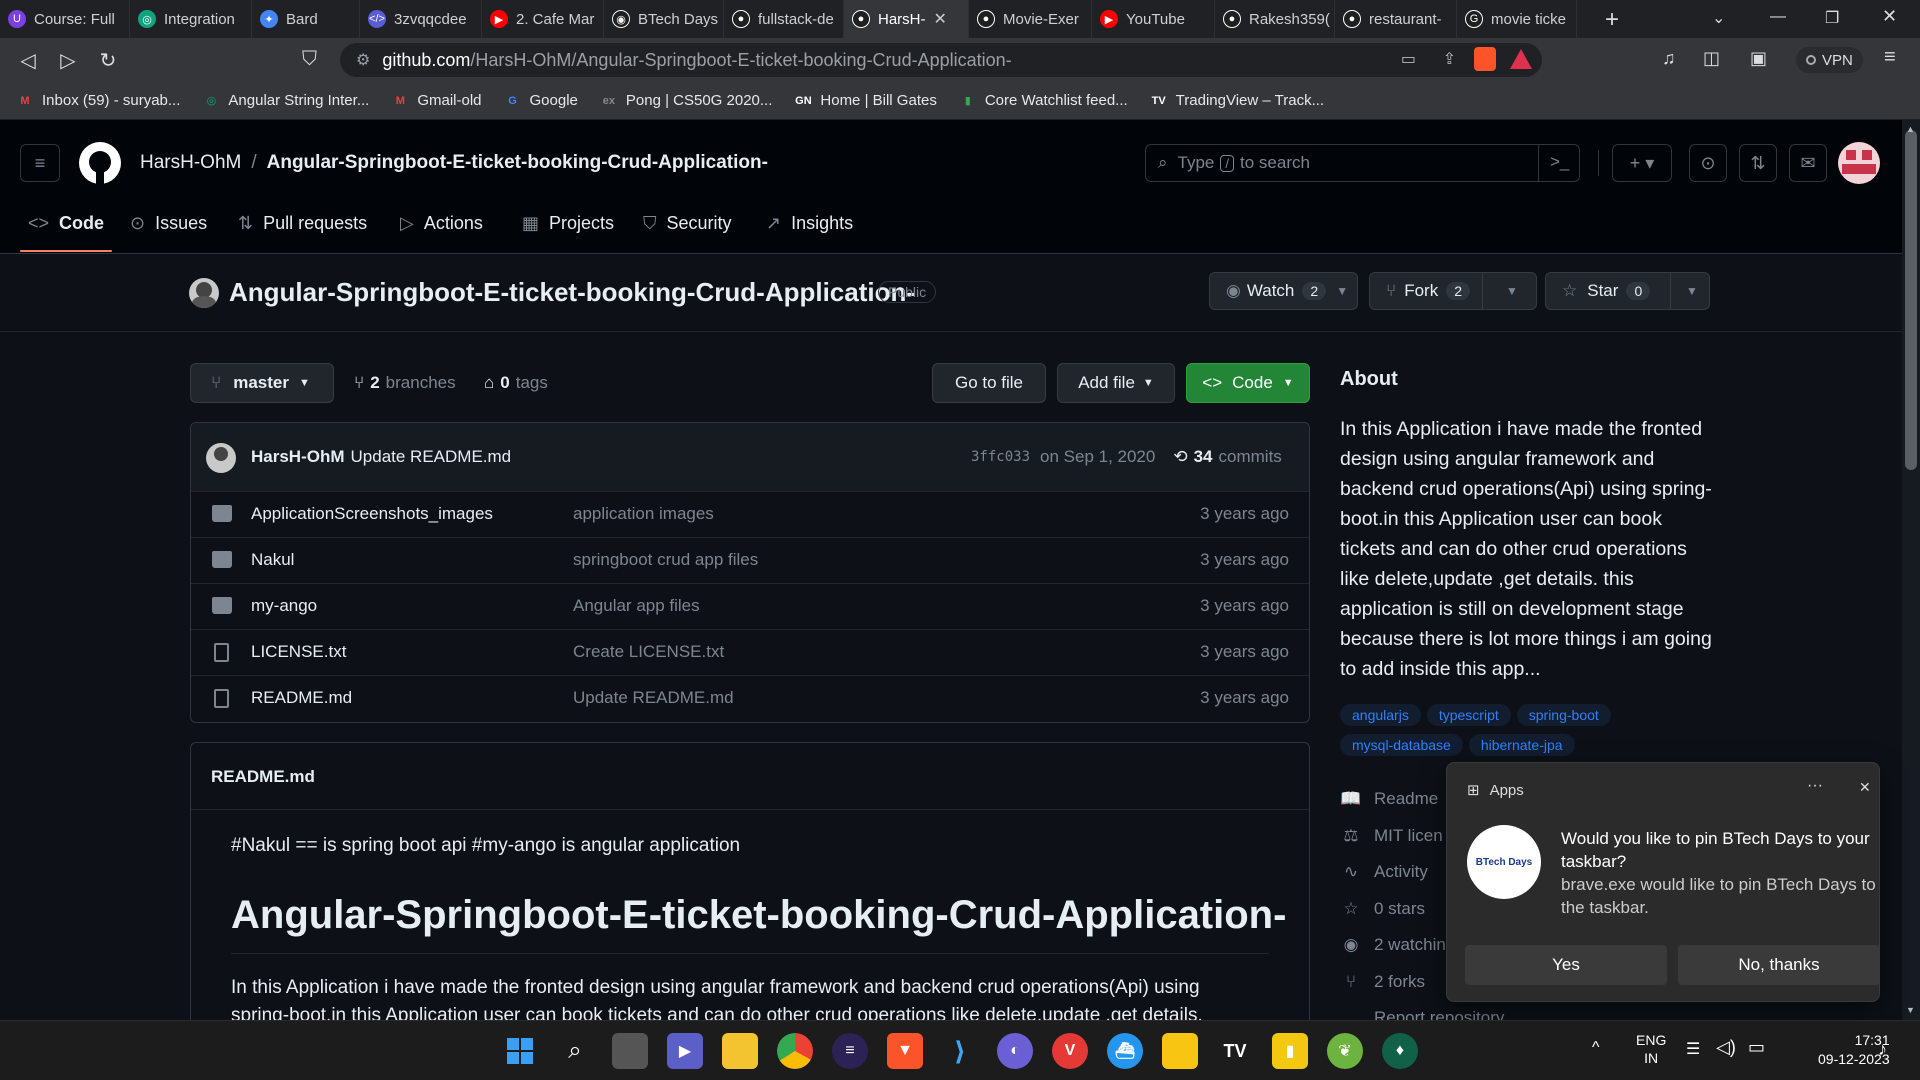  Describe the element at coordinates (1627, 291) in the screenshot. I see `star-button: ☆ Star 0 ▼` at that location.